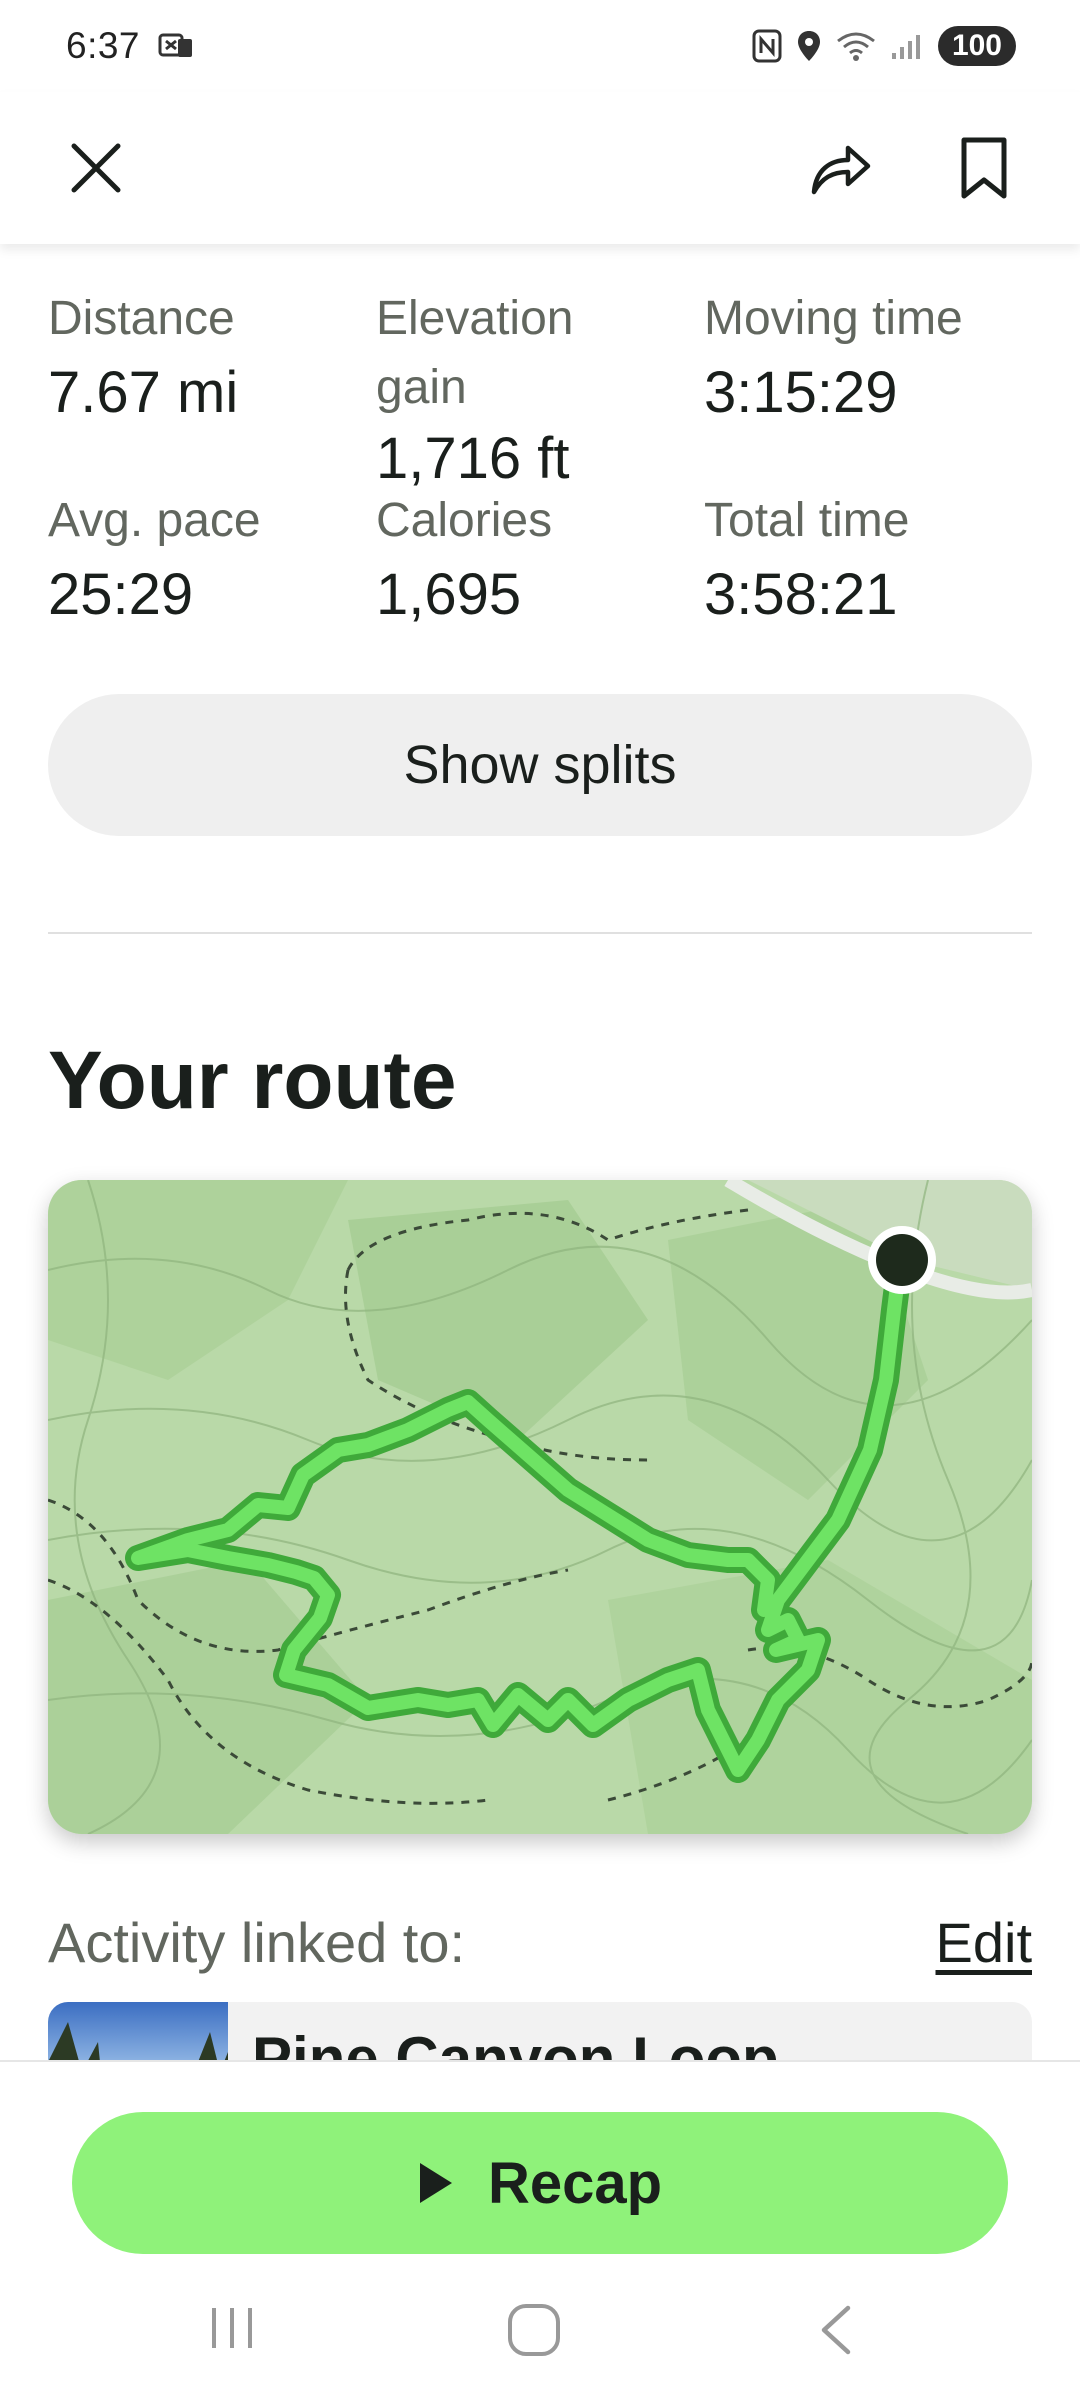 The height and width of the screenshot is (2400, 1080). I want to click on stat-value: 1,695, so click(449, 594).